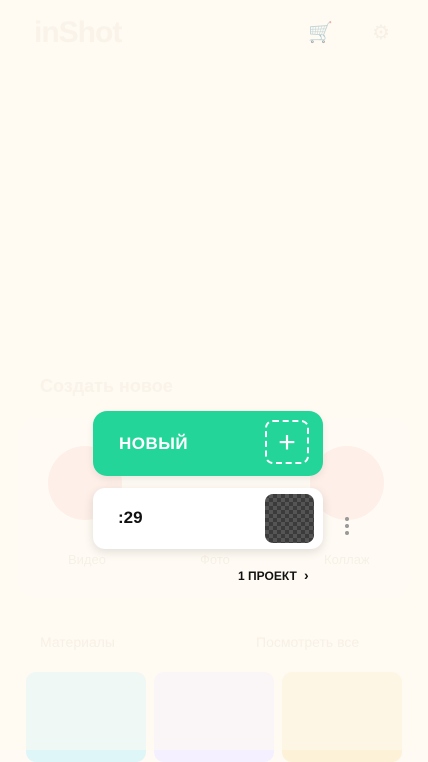 This screenshot has width=428, height=762. Describe the element at coordinates (267, 576) in the screenshot. I see `projects-count-link: 1 ПРОЕКТ` at that location.